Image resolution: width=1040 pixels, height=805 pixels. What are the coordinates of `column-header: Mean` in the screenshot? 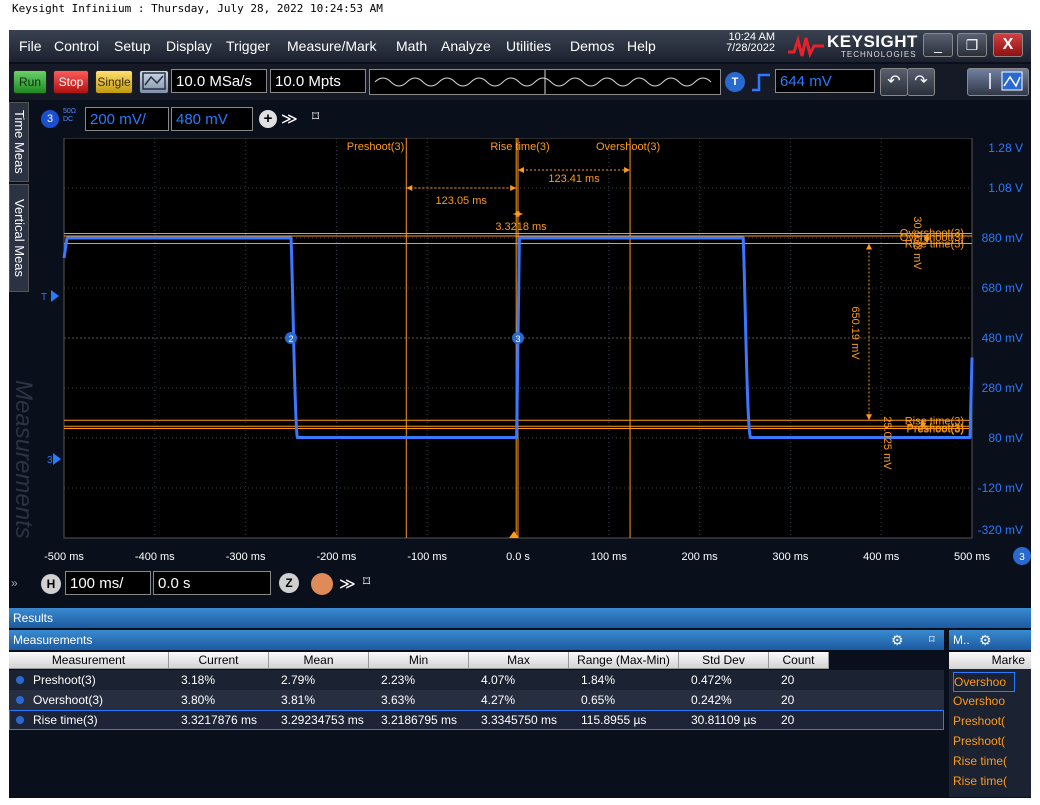 It's located at (319, 660).